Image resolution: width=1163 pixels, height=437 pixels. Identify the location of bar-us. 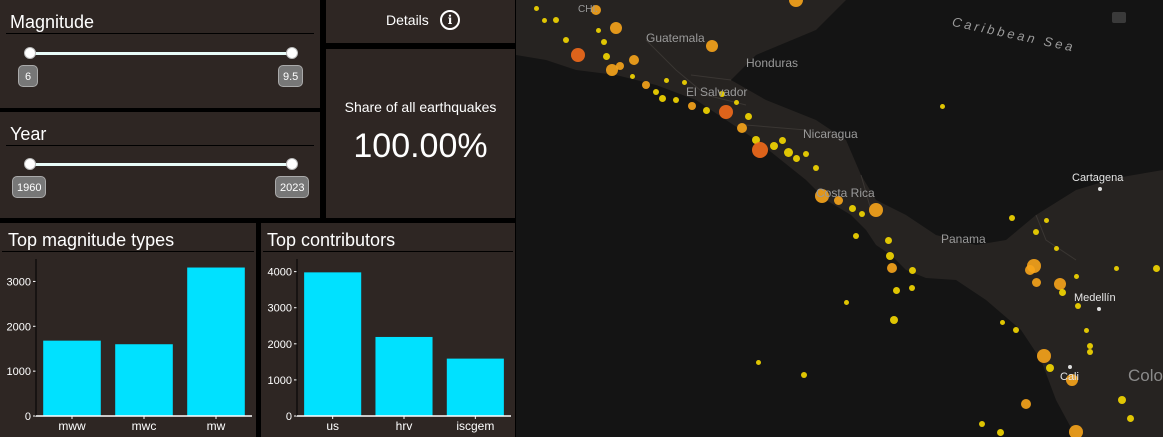
(333, 344).